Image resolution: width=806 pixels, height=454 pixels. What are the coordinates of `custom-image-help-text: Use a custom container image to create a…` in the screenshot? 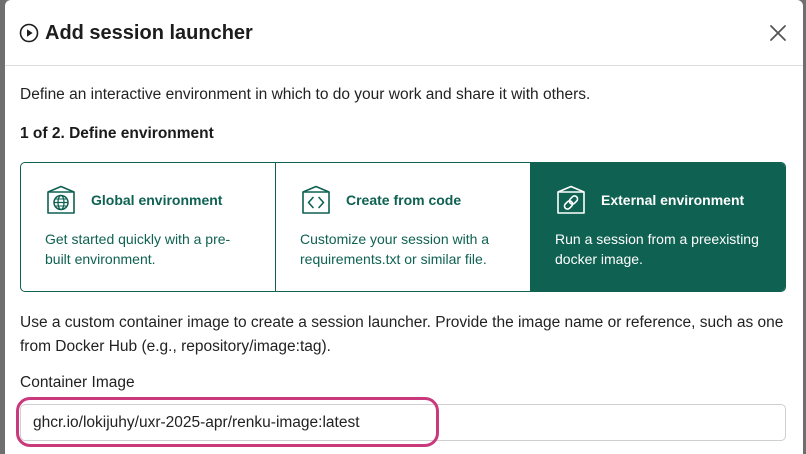 It's located at (402, 334).